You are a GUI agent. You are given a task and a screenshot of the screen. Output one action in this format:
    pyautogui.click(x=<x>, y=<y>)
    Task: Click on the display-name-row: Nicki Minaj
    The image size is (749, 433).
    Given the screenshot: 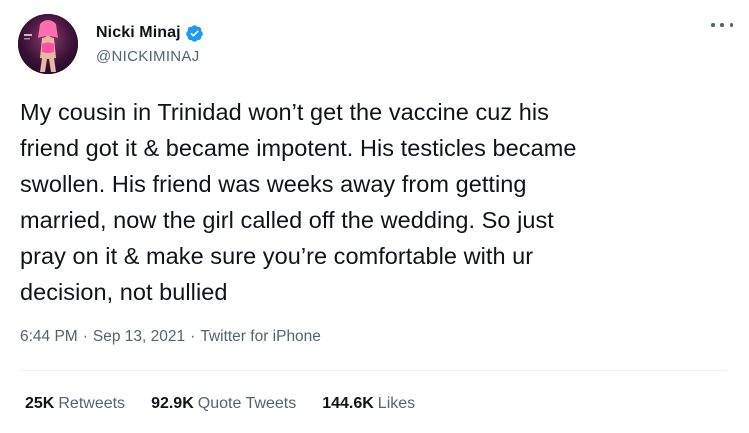 What is the action you would take?
    pyautogui.click(x=150, y=33)
    